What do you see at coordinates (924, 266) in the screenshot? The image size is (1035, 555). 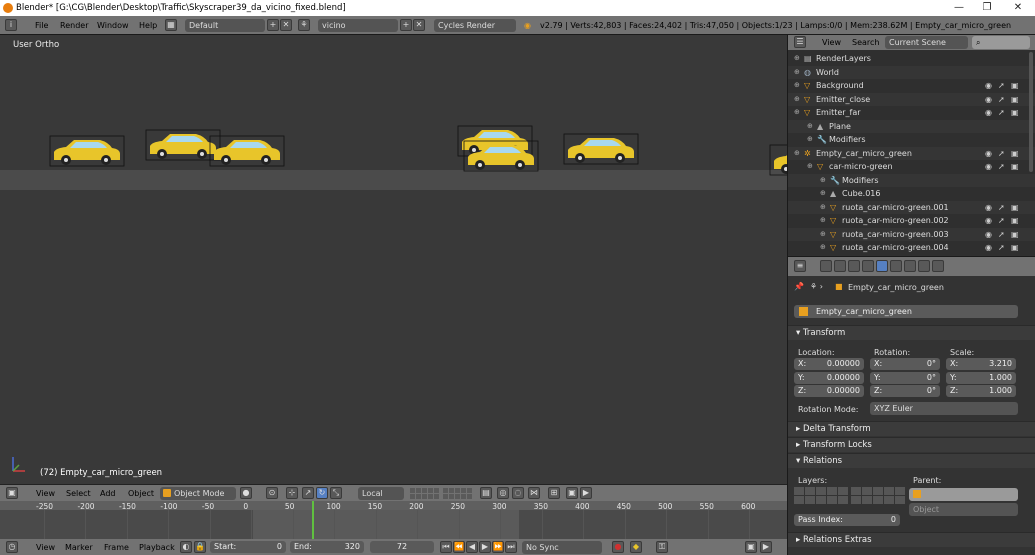 I see `physics-tab-icon` at bounding box center [924, 266].